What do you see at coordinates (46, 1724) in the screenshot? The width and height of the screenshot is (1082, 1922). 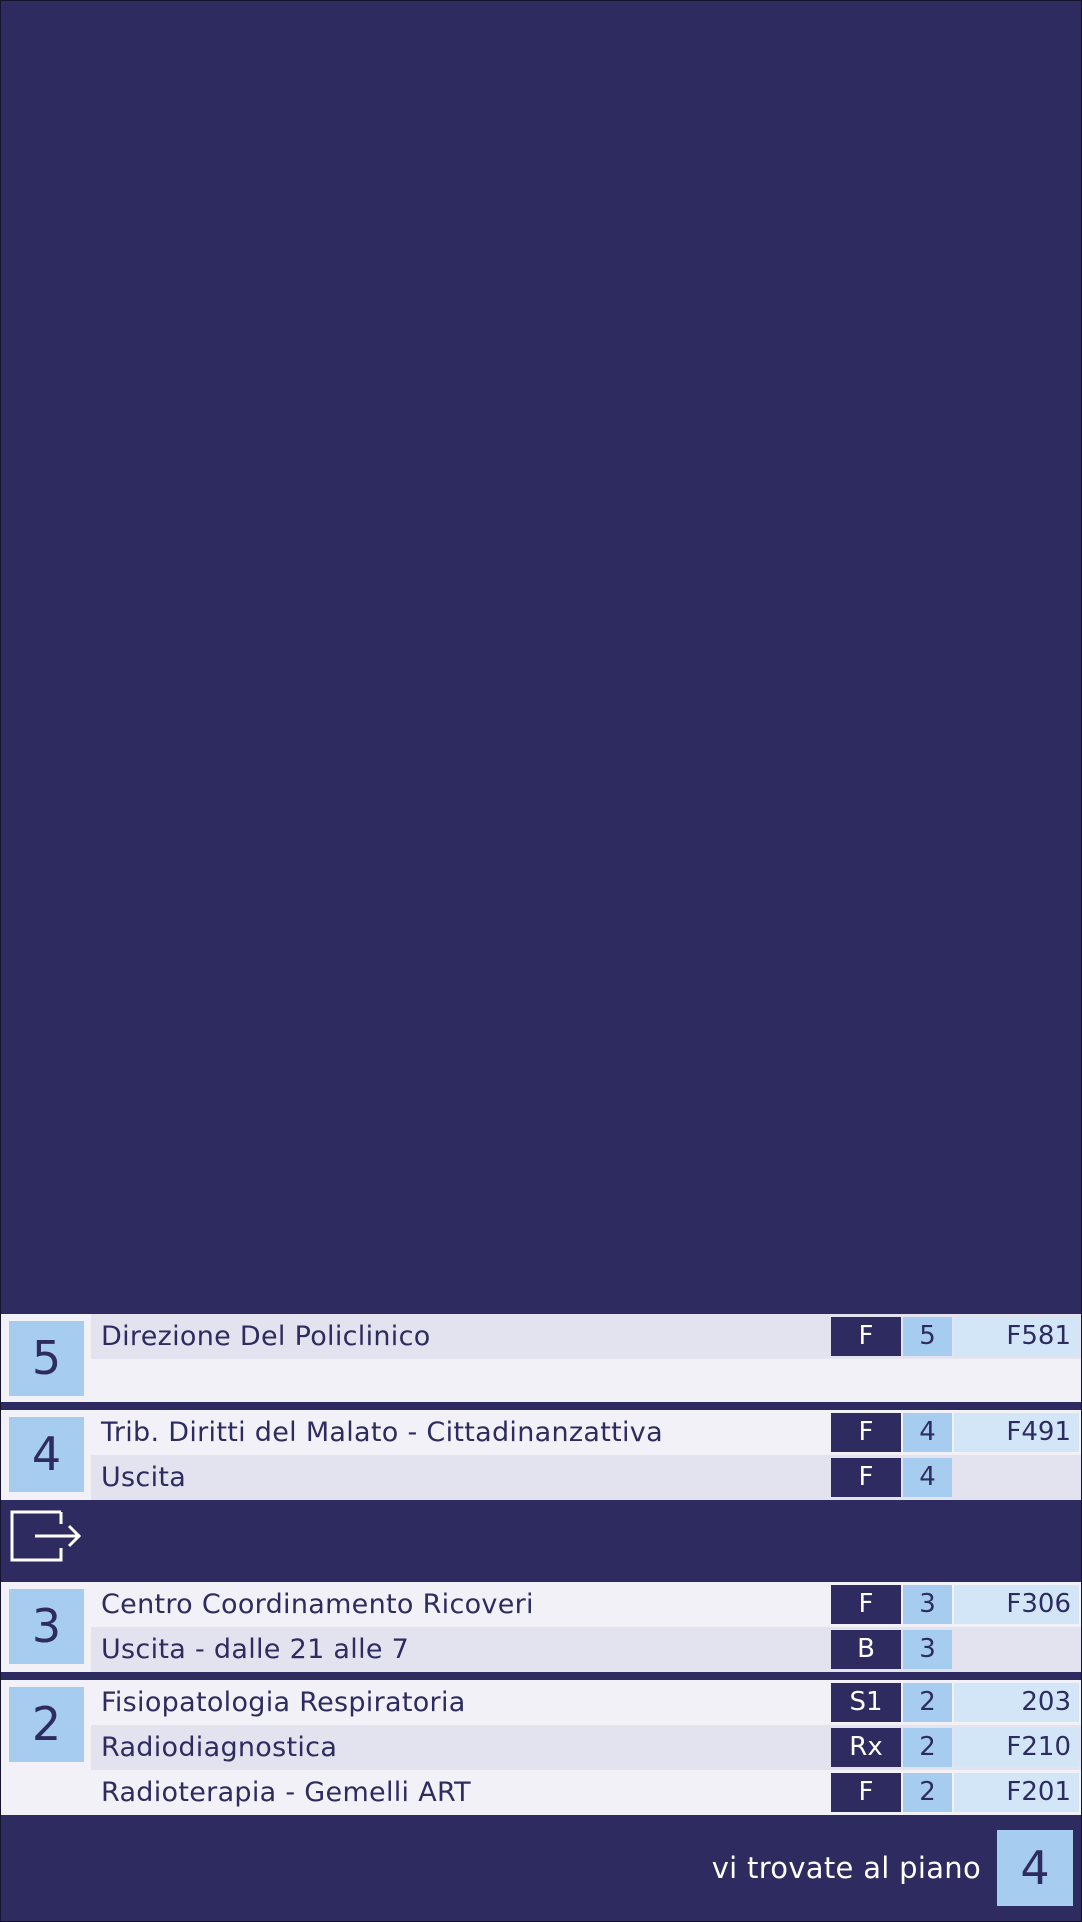 I see `floor-badge: 2` at bounding box center [46, 1724].